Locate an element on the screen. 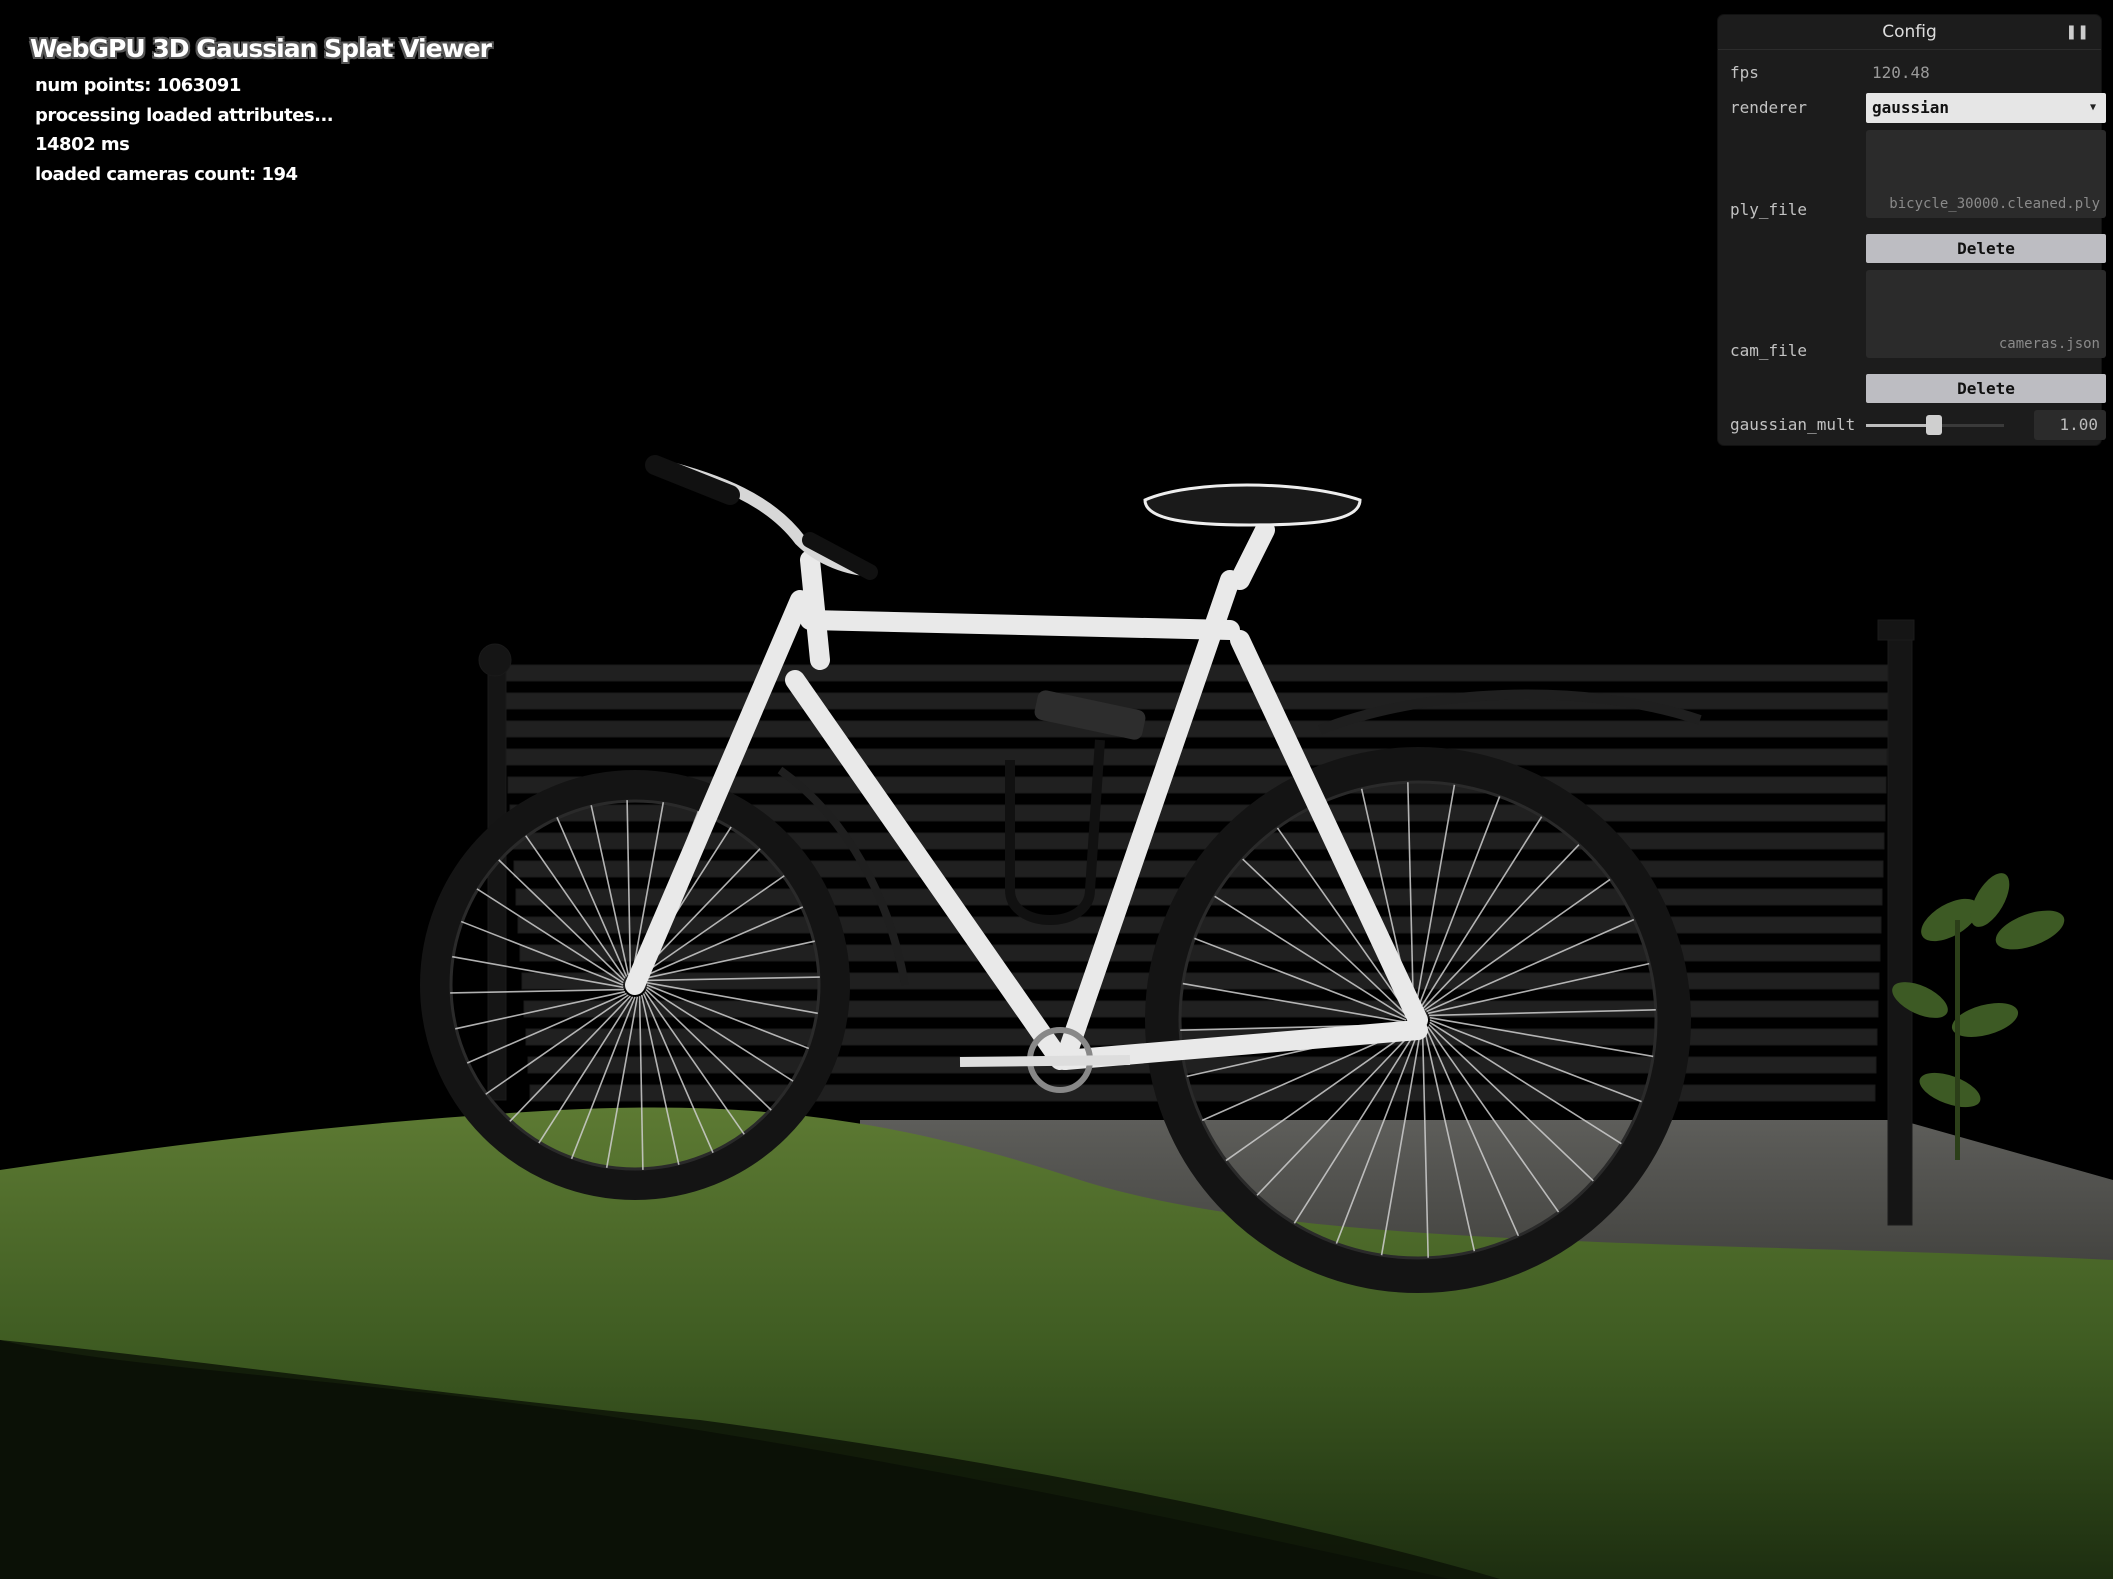  viewer-title: WebGPU 3D Gaussian Splat Viewer is located at coordinates (261, 48).